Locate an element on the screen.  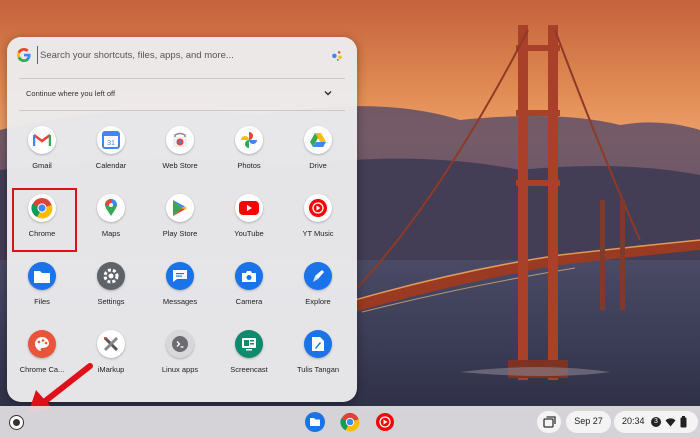
shelf: Sep 27 20:34 3 is located at coordinates (350, 422).